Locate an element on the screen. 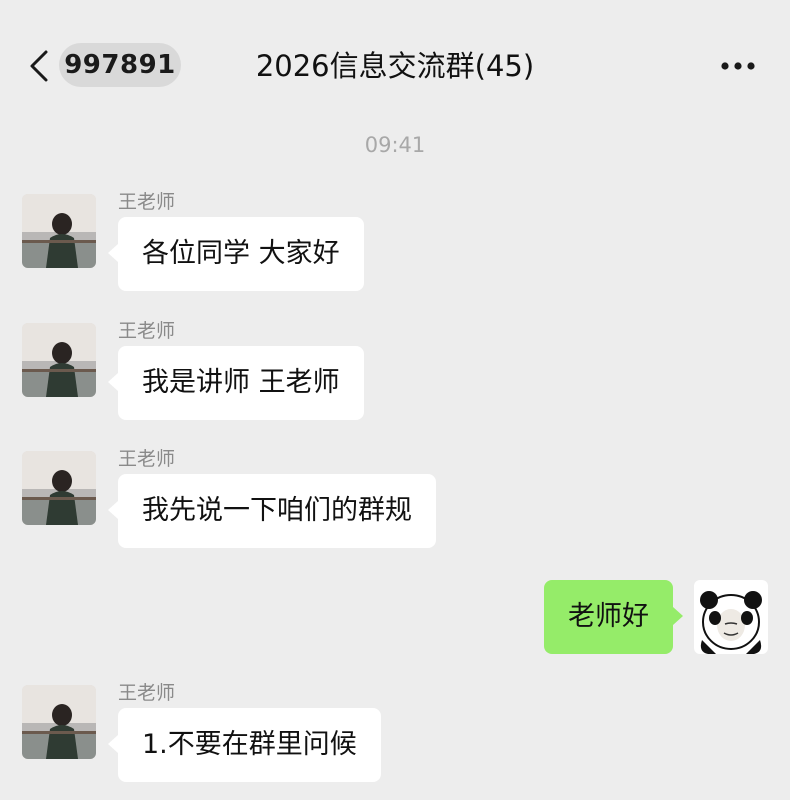 This screenshot has height=800, width=790. message-row: 王老师 我是讲师 王老师 is located at coordinates (395, 370).